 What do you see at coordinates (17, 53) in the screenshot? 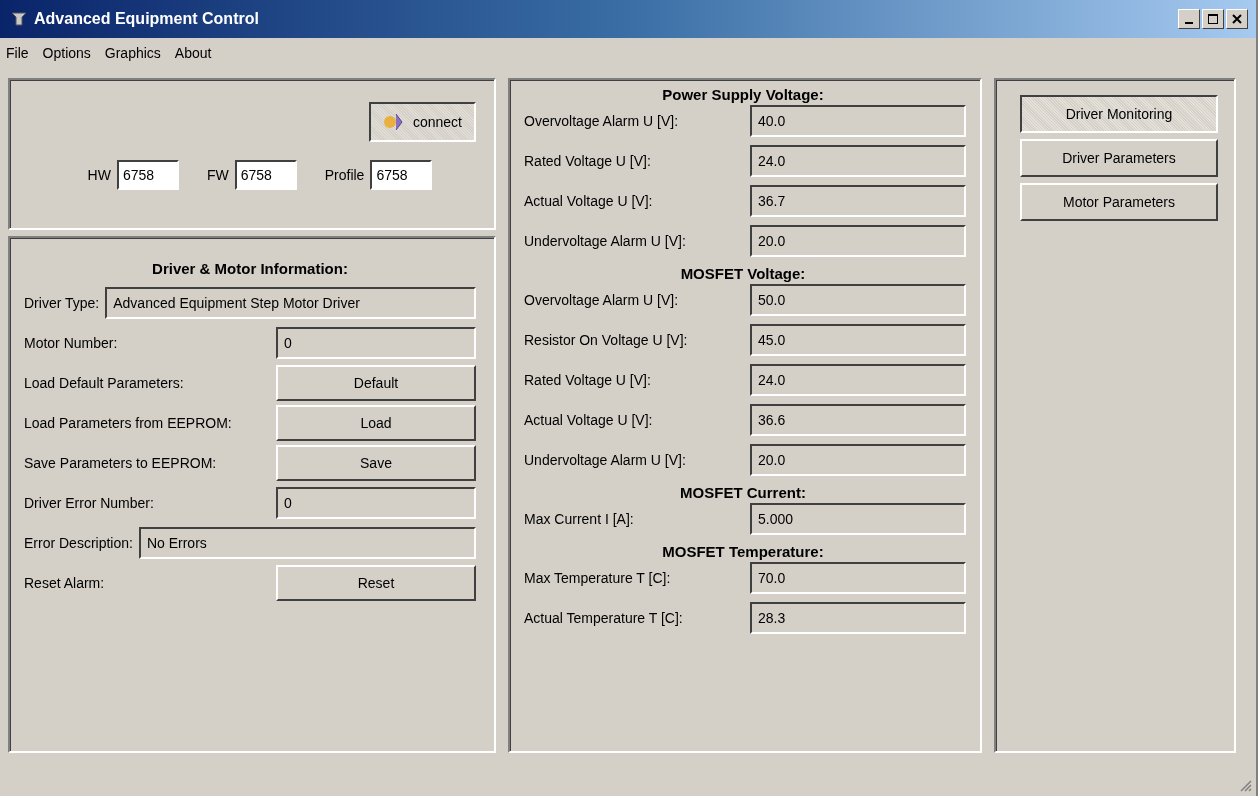
I see `menu-item: File` at bounding box center [17, 53].